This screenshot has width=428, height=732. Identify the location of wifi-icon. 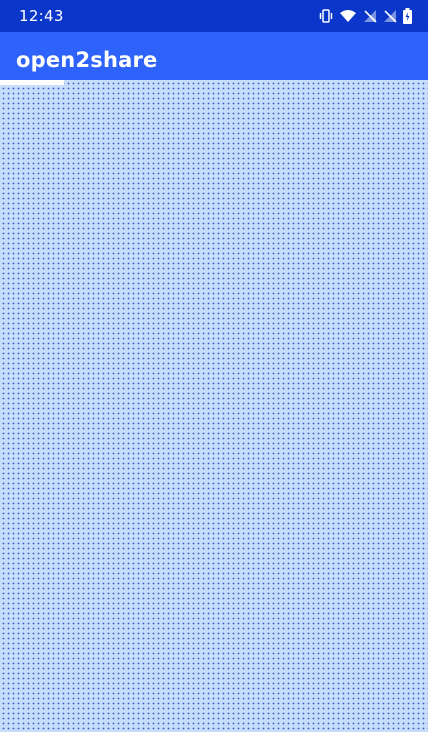
(348, 16).